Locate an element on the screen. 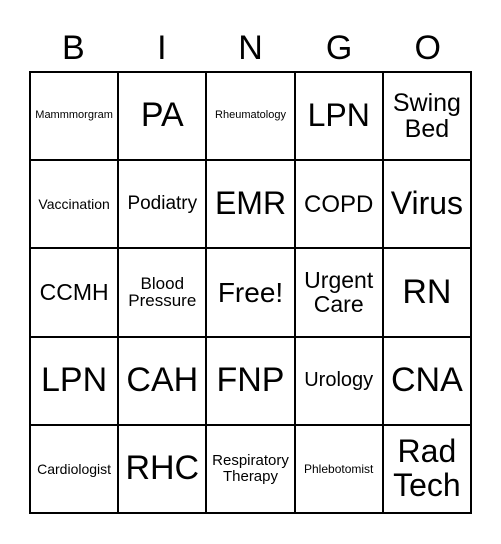 The image size is (501, 544). bingo-cell: RN is located at coordinates (426, 292).